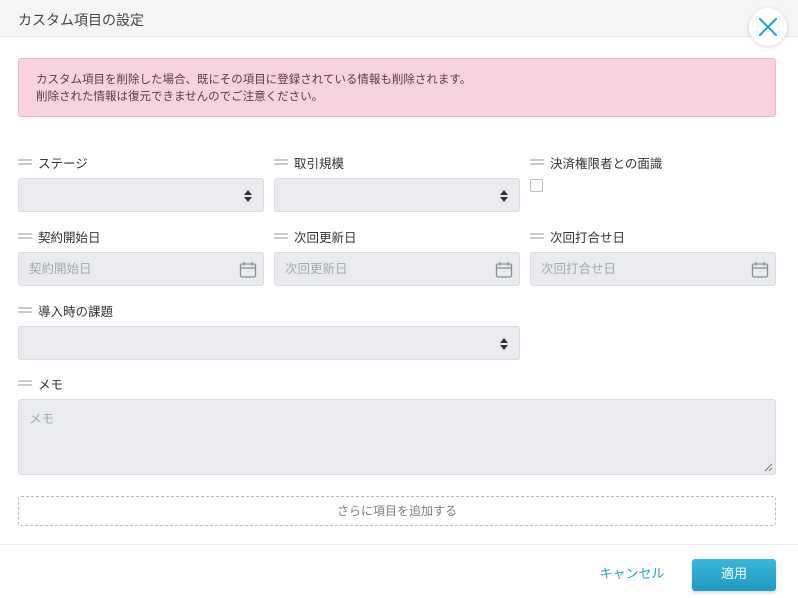 The height and width of the screenshot is (598, 798). Describe the element at coordinates (180, 96) in the screenshot. I see `alert-line-2: 削除された情報は復元できませんのでご注意ください。` at that location.